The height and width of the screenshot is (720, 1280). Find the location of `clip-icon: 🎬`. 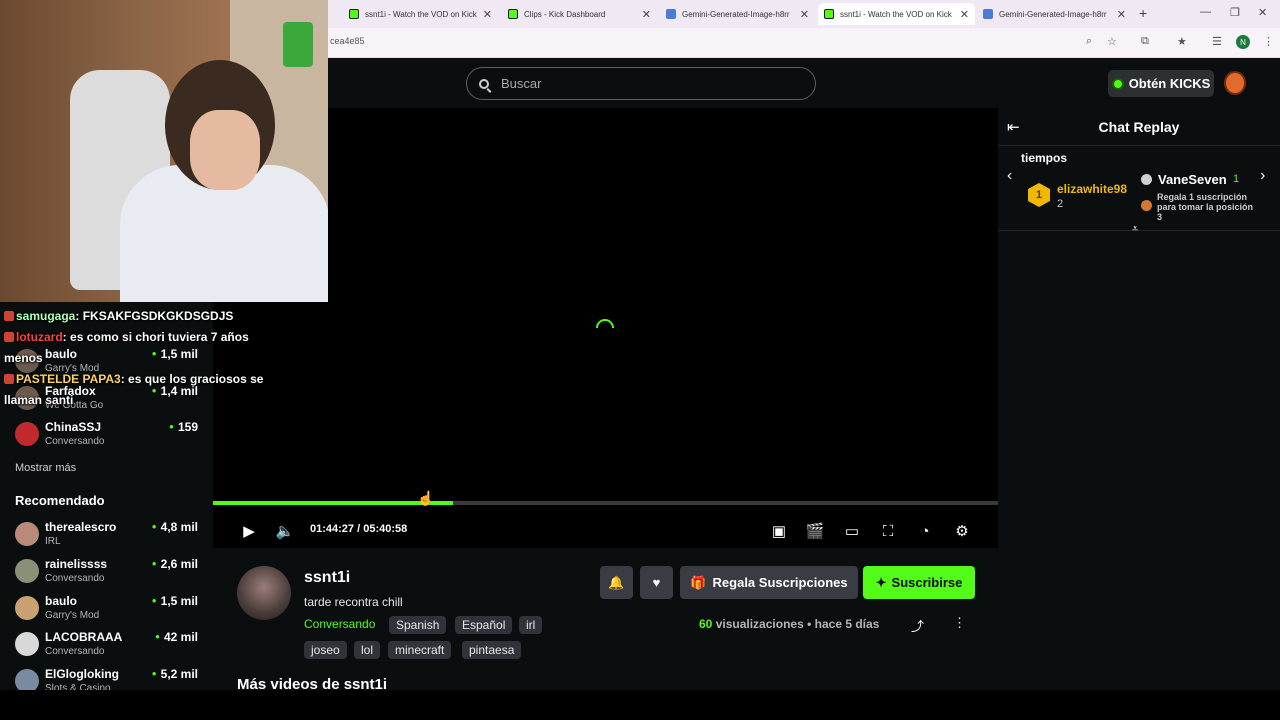

clip-icon: 🎬 is located at coordinates (815, 531).